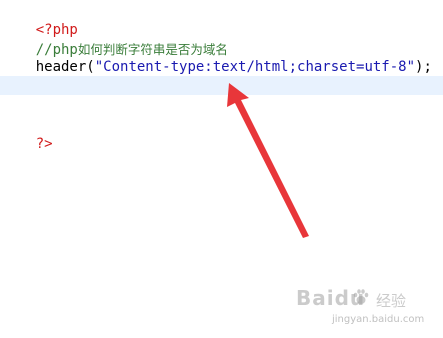 This screenshot has height=338, width=443. Describe the element at coordinates (361, 308) in the screenshot. I see `baidu-watermark: Baidu 经验 jingyan.baidu.com` at that location.